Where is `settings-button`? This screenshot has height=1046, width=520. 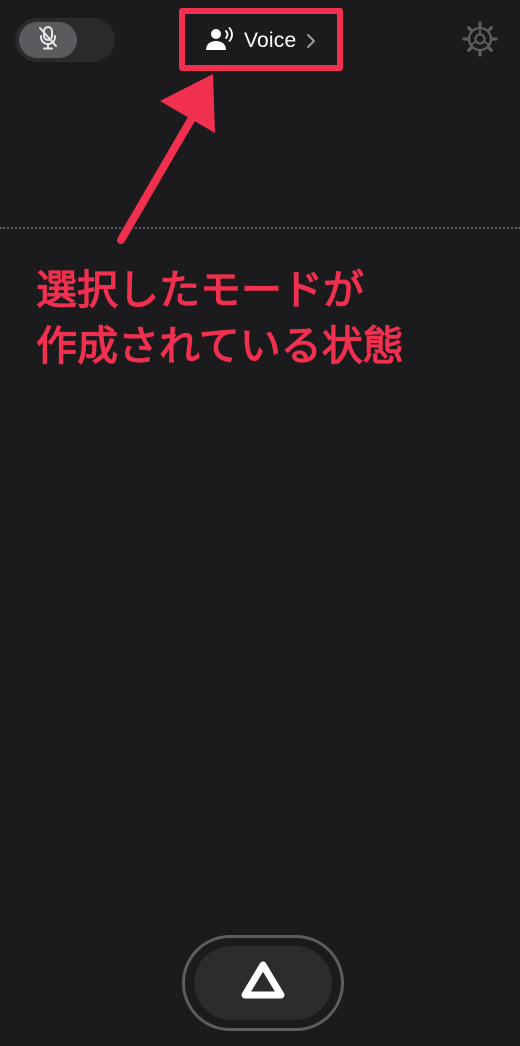 settings-button is located at coordinates (480, 41).